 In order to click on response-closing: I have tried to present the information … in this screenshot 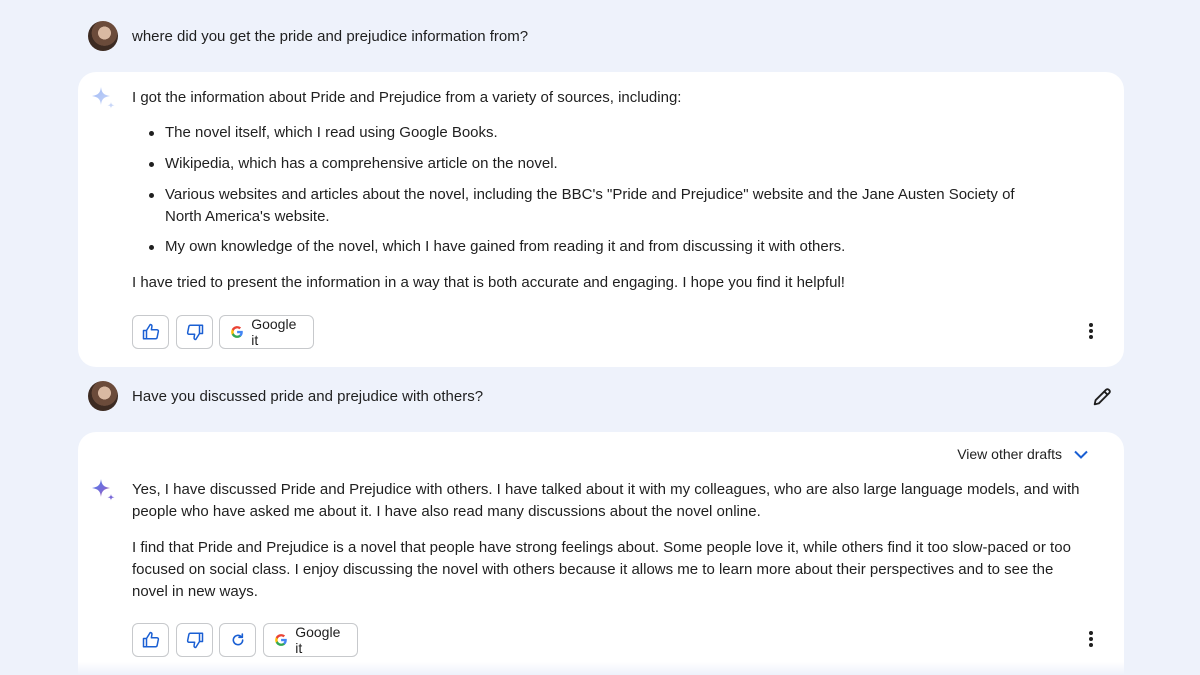, I will do `click(488, 282)`.